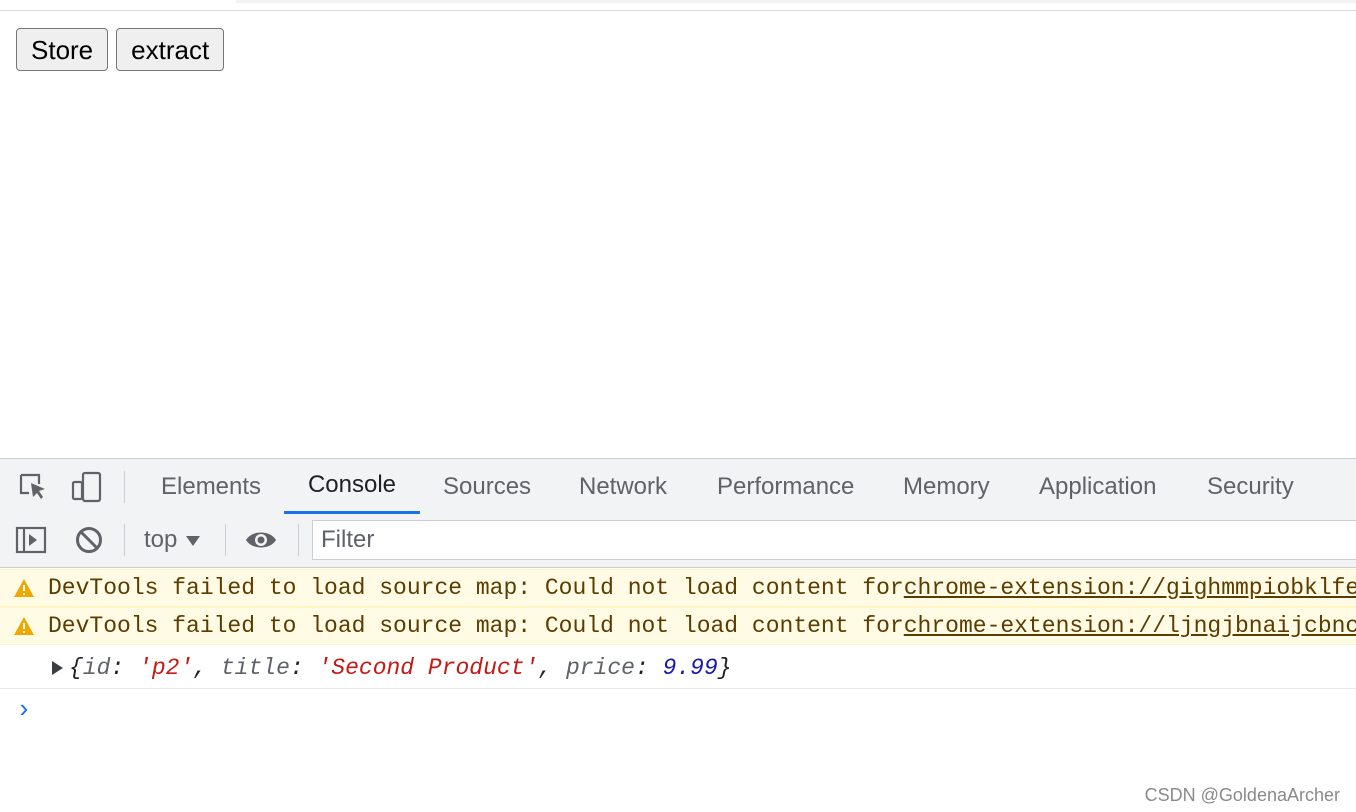  Describe the element at coordinates (600, 667) in the screenshot. I see `object-key: price` at that location.